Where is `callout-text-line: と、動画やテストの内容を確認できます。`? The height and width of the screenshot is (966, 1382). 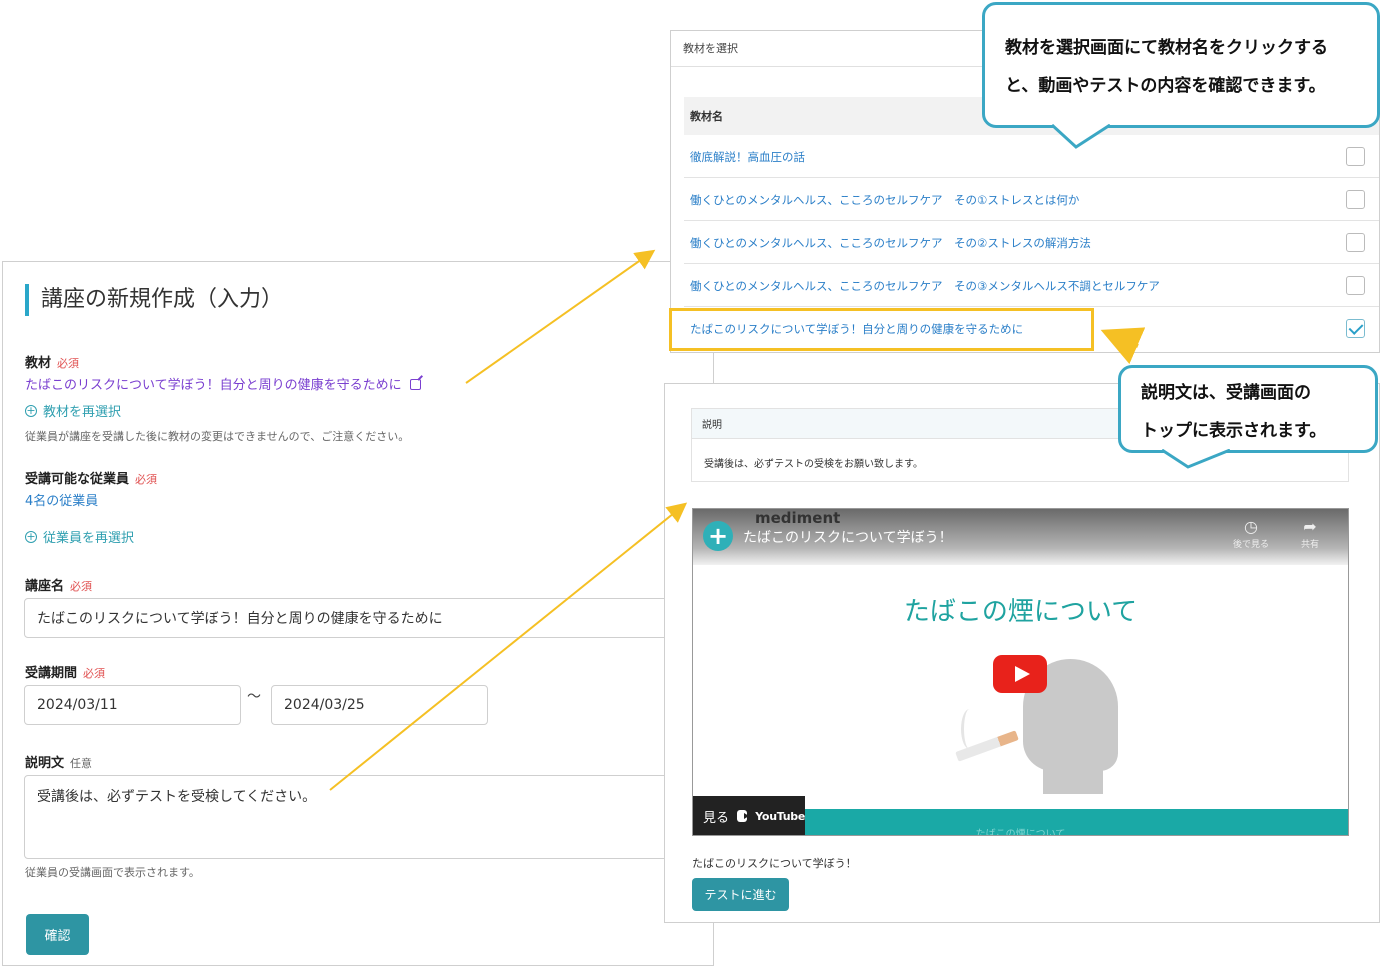
callout-text-line: と、動画やテストの内容を確認できます。 is located at coordinates (1165, 86).